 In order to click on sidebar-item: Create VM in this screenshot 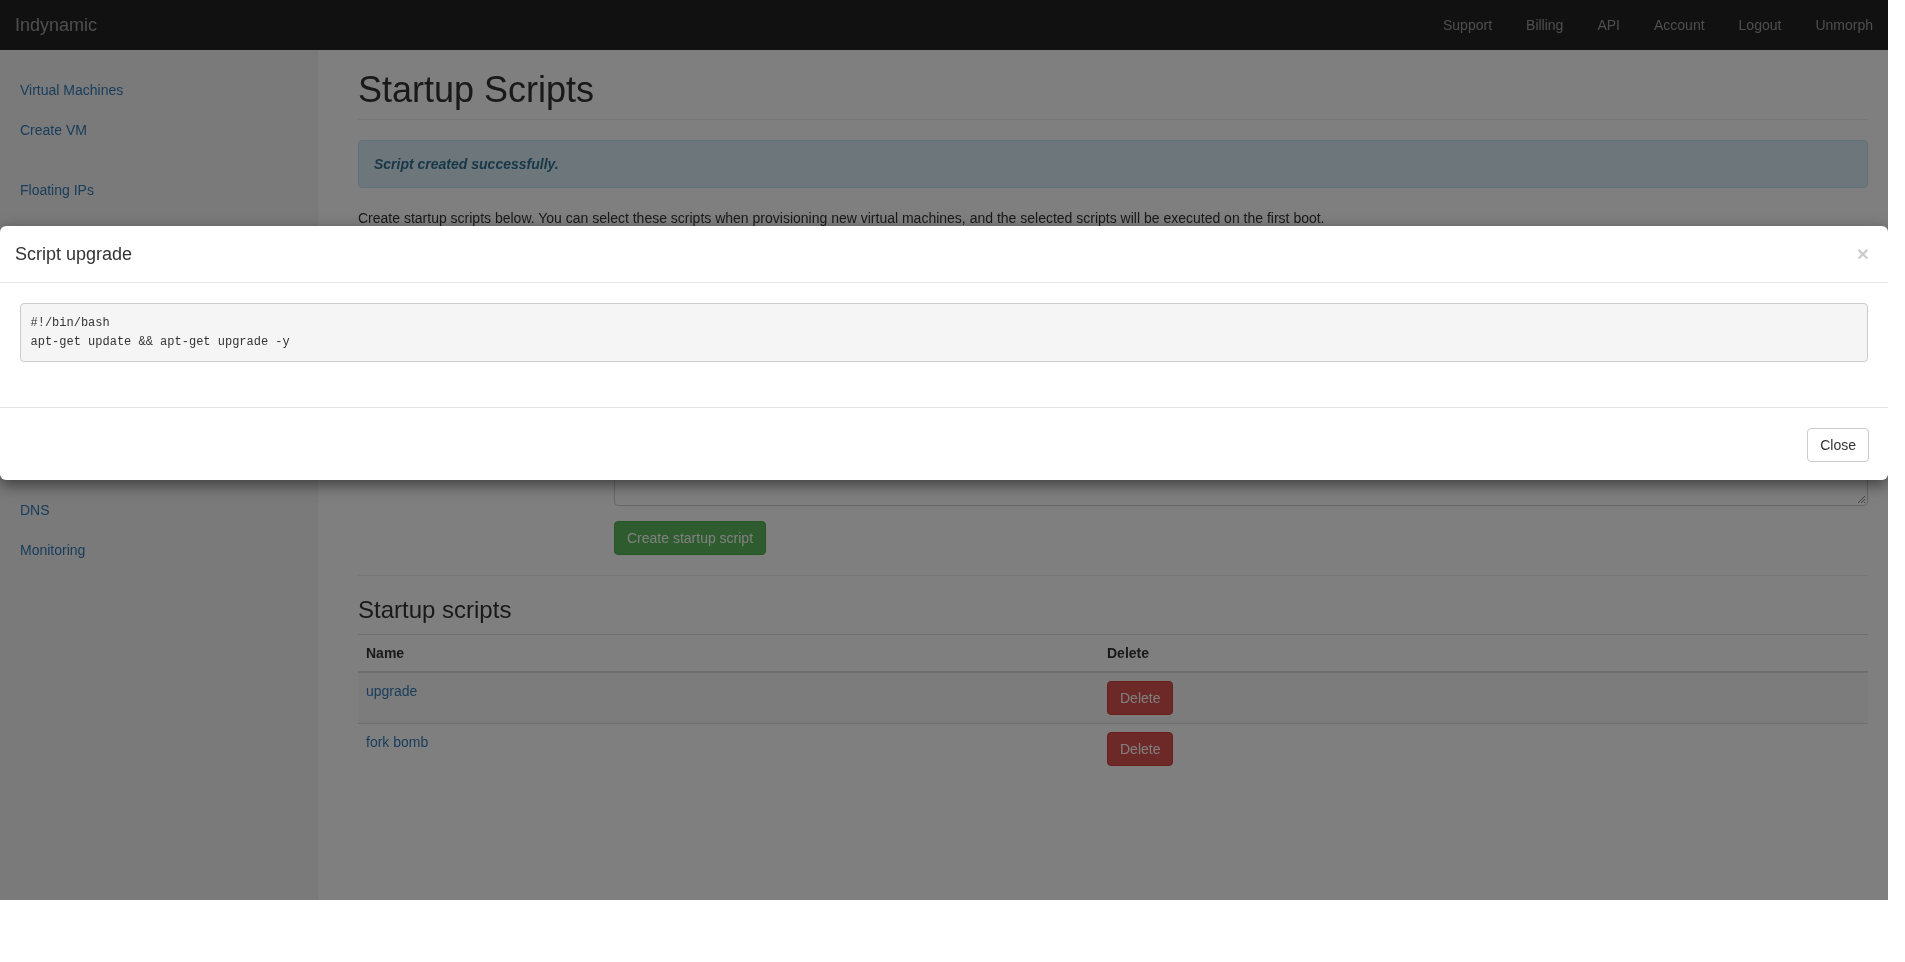, I will do `click(158, 130)`.